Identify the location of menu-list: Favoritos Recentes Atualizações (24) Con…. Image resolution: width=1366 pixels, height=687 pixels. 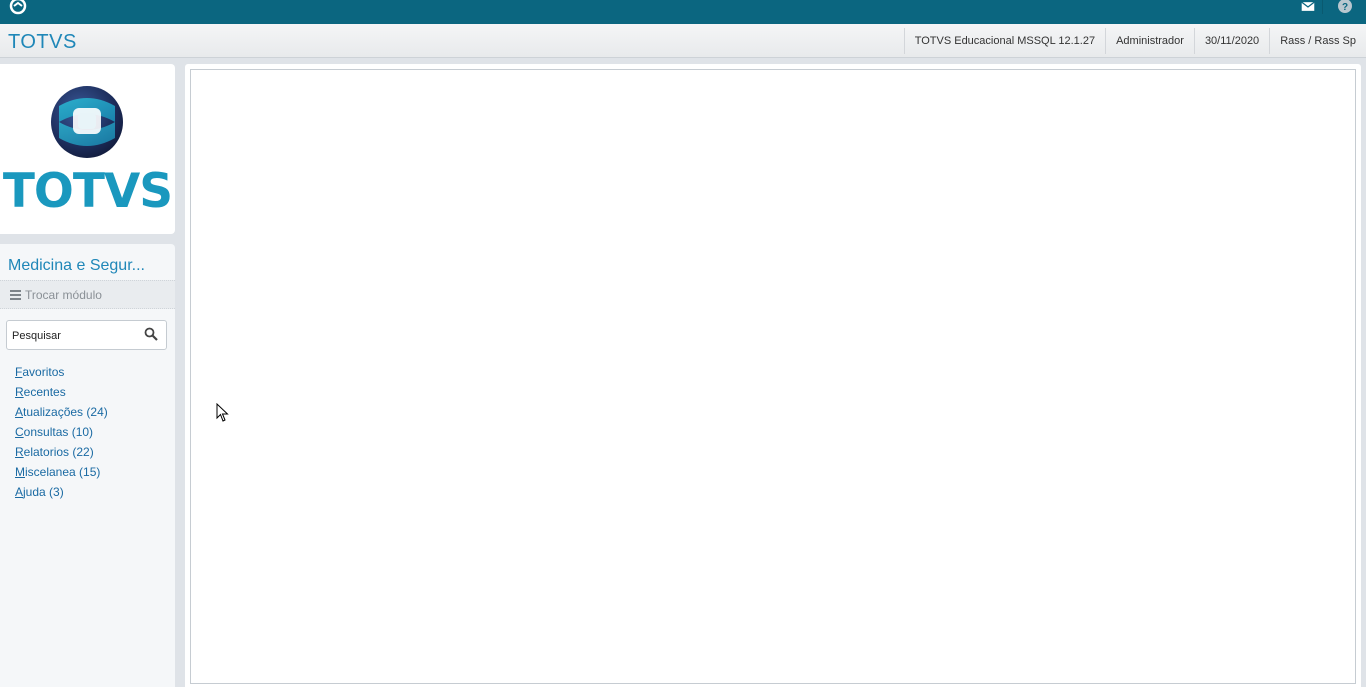
(61, 432).